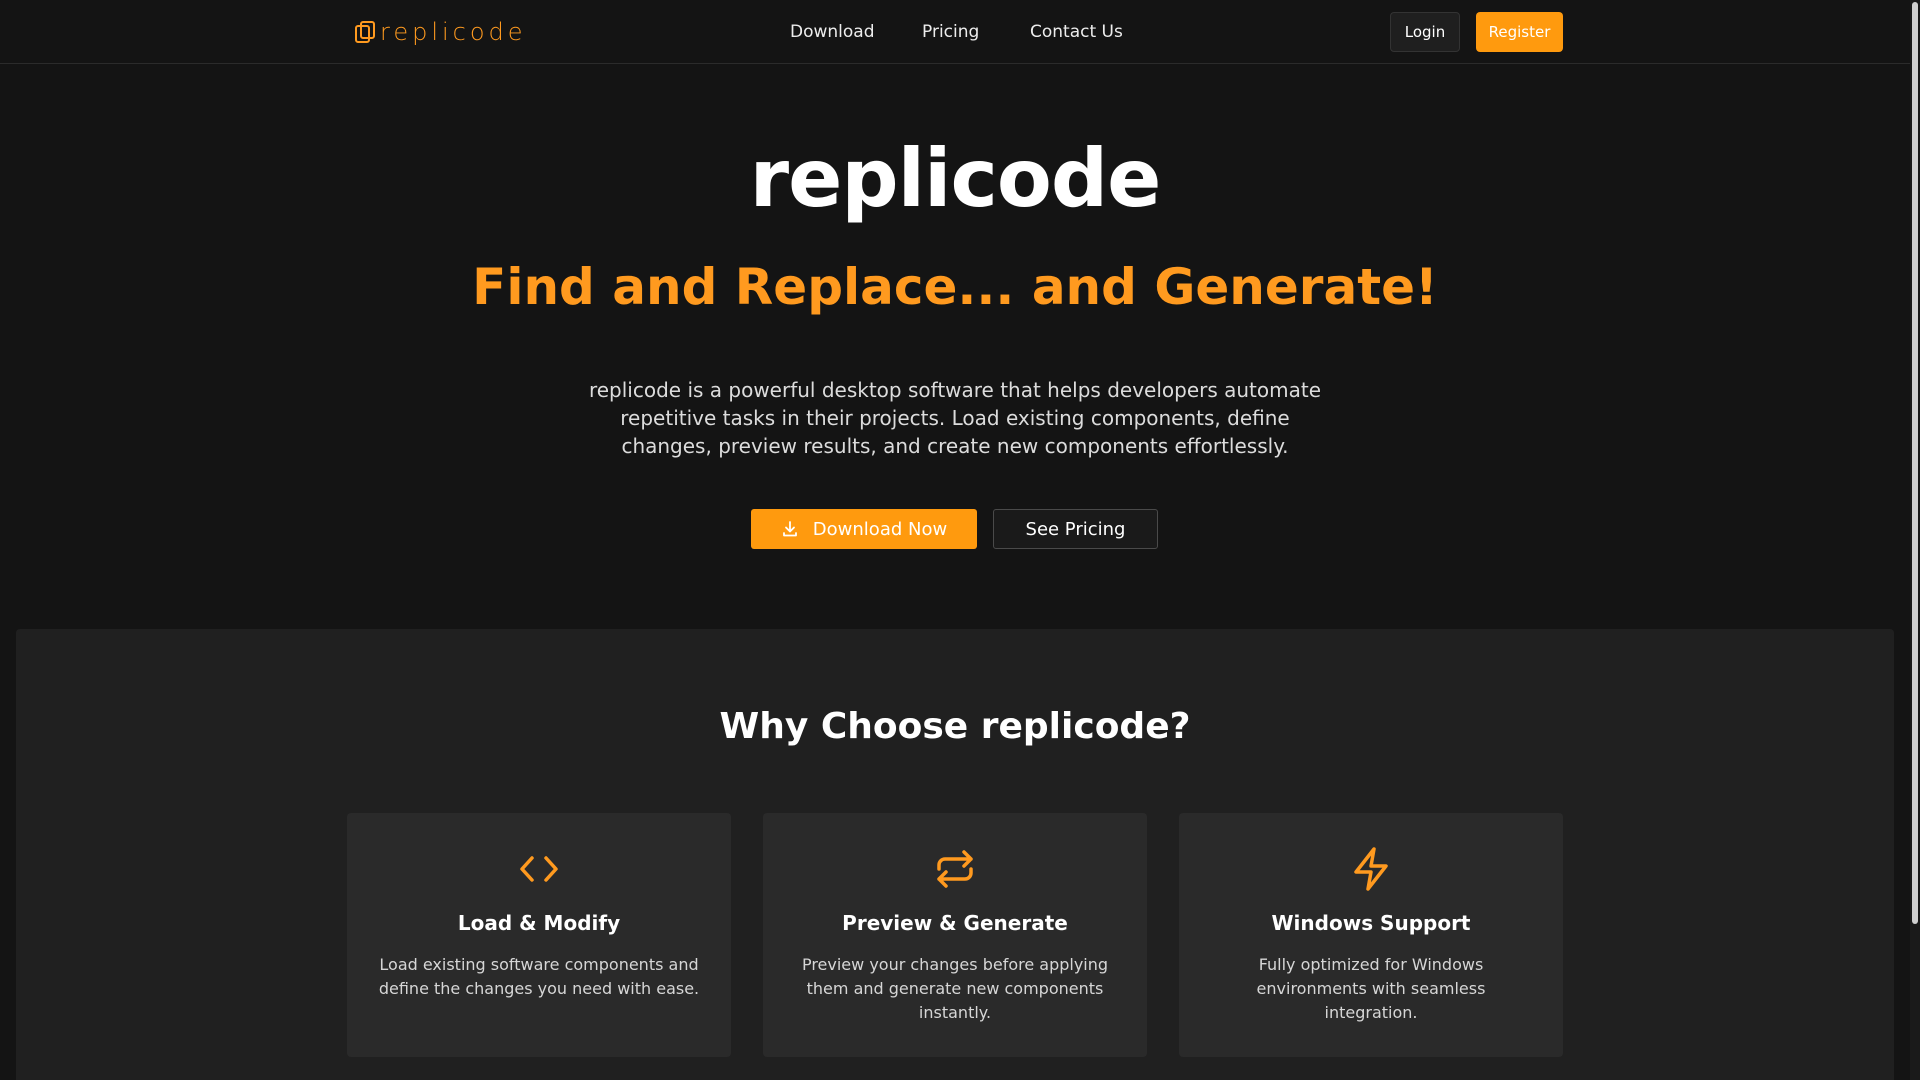  I want to click on features-title: Why Choose replicode?, so click(955, 726).